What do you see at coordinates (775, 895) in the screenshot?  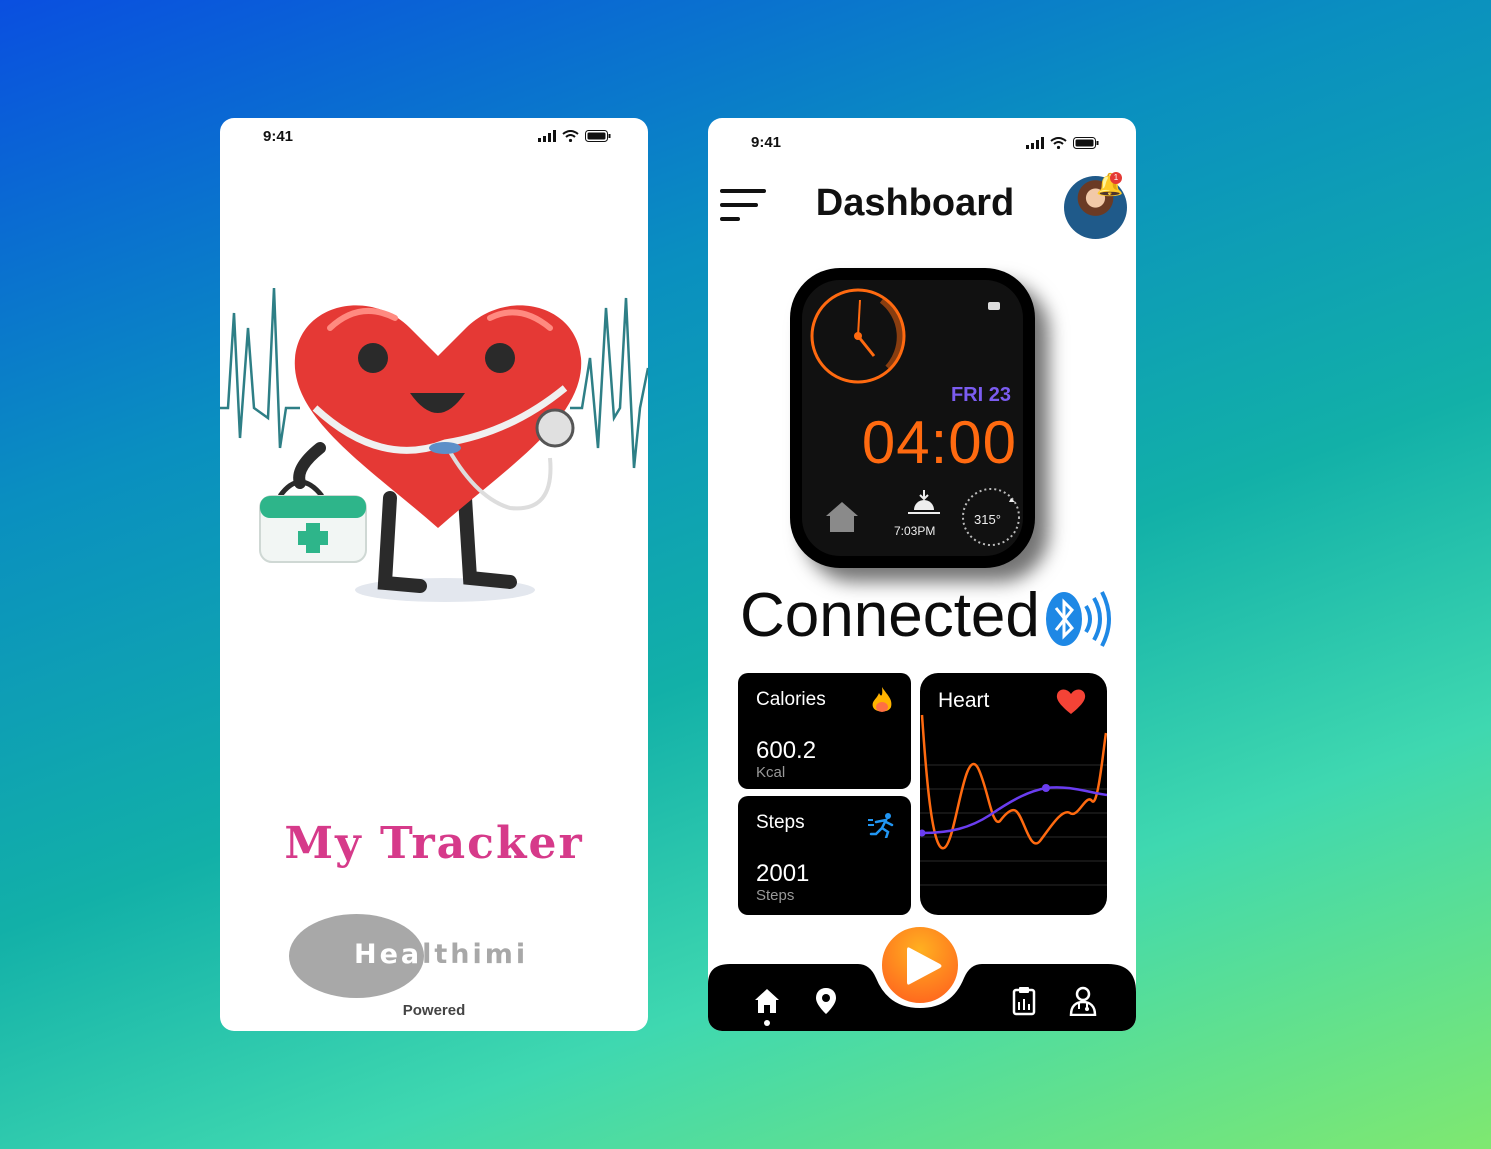 I see `steps-unit: Steps` at bounding box center [775, 895].